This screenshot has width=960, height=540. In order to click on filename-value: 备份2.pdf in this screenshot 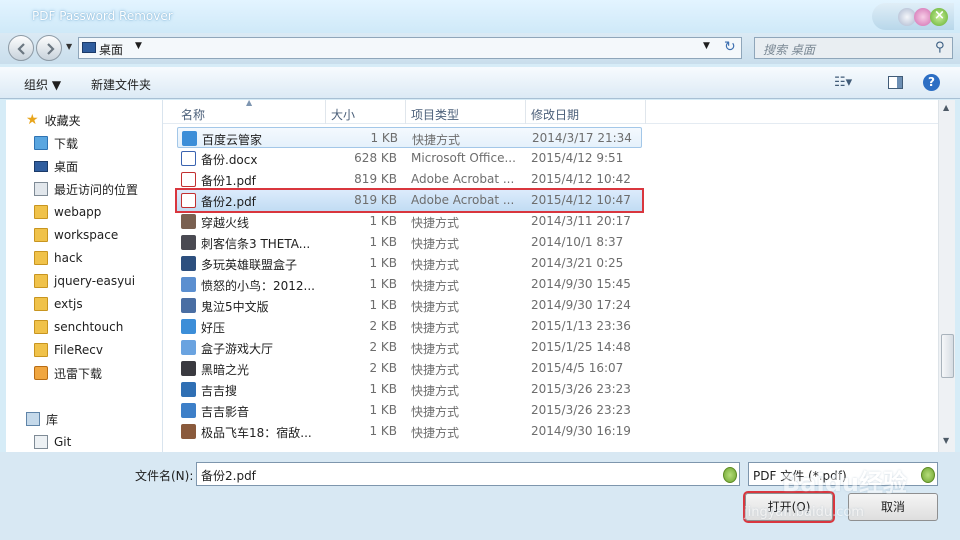, I will do `click(228, 476)`.